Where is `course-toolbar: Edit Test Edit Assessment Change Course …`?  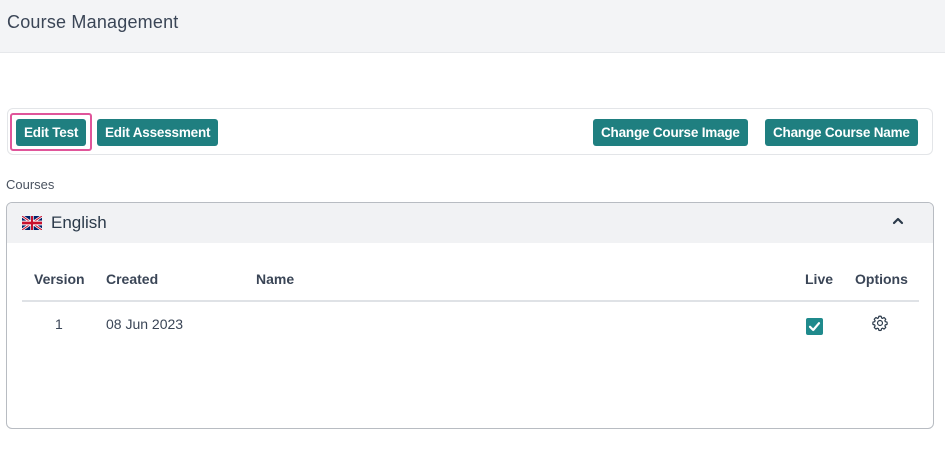 course-toolbar: Edit Test Edit Assessment Change Course … is located at coordinates (470, 131).